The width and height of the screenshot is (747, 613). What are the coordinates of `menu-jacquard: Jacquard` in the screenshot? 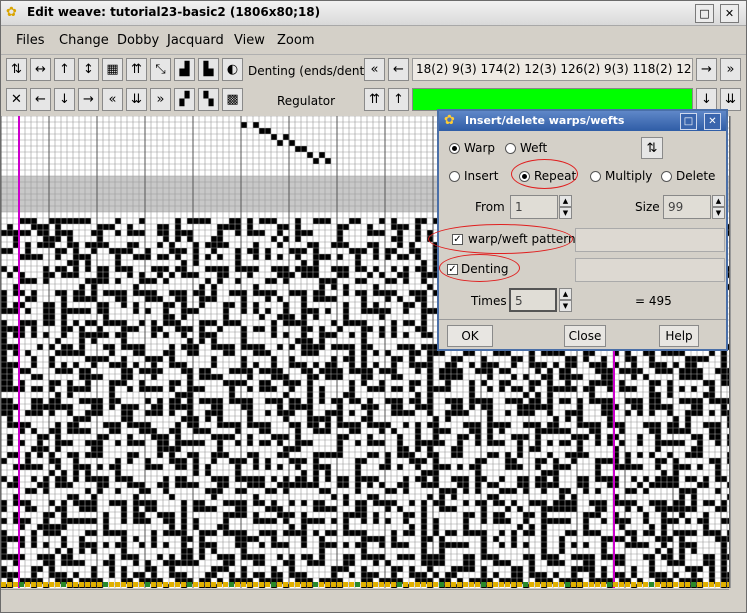 It's located at (195, 40).